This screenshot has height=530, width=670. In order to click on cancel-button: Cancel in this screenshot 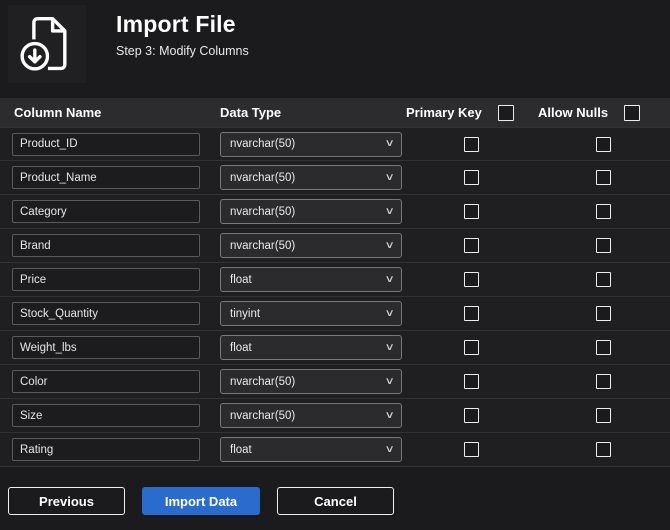, I will do `click(335, 501)`.